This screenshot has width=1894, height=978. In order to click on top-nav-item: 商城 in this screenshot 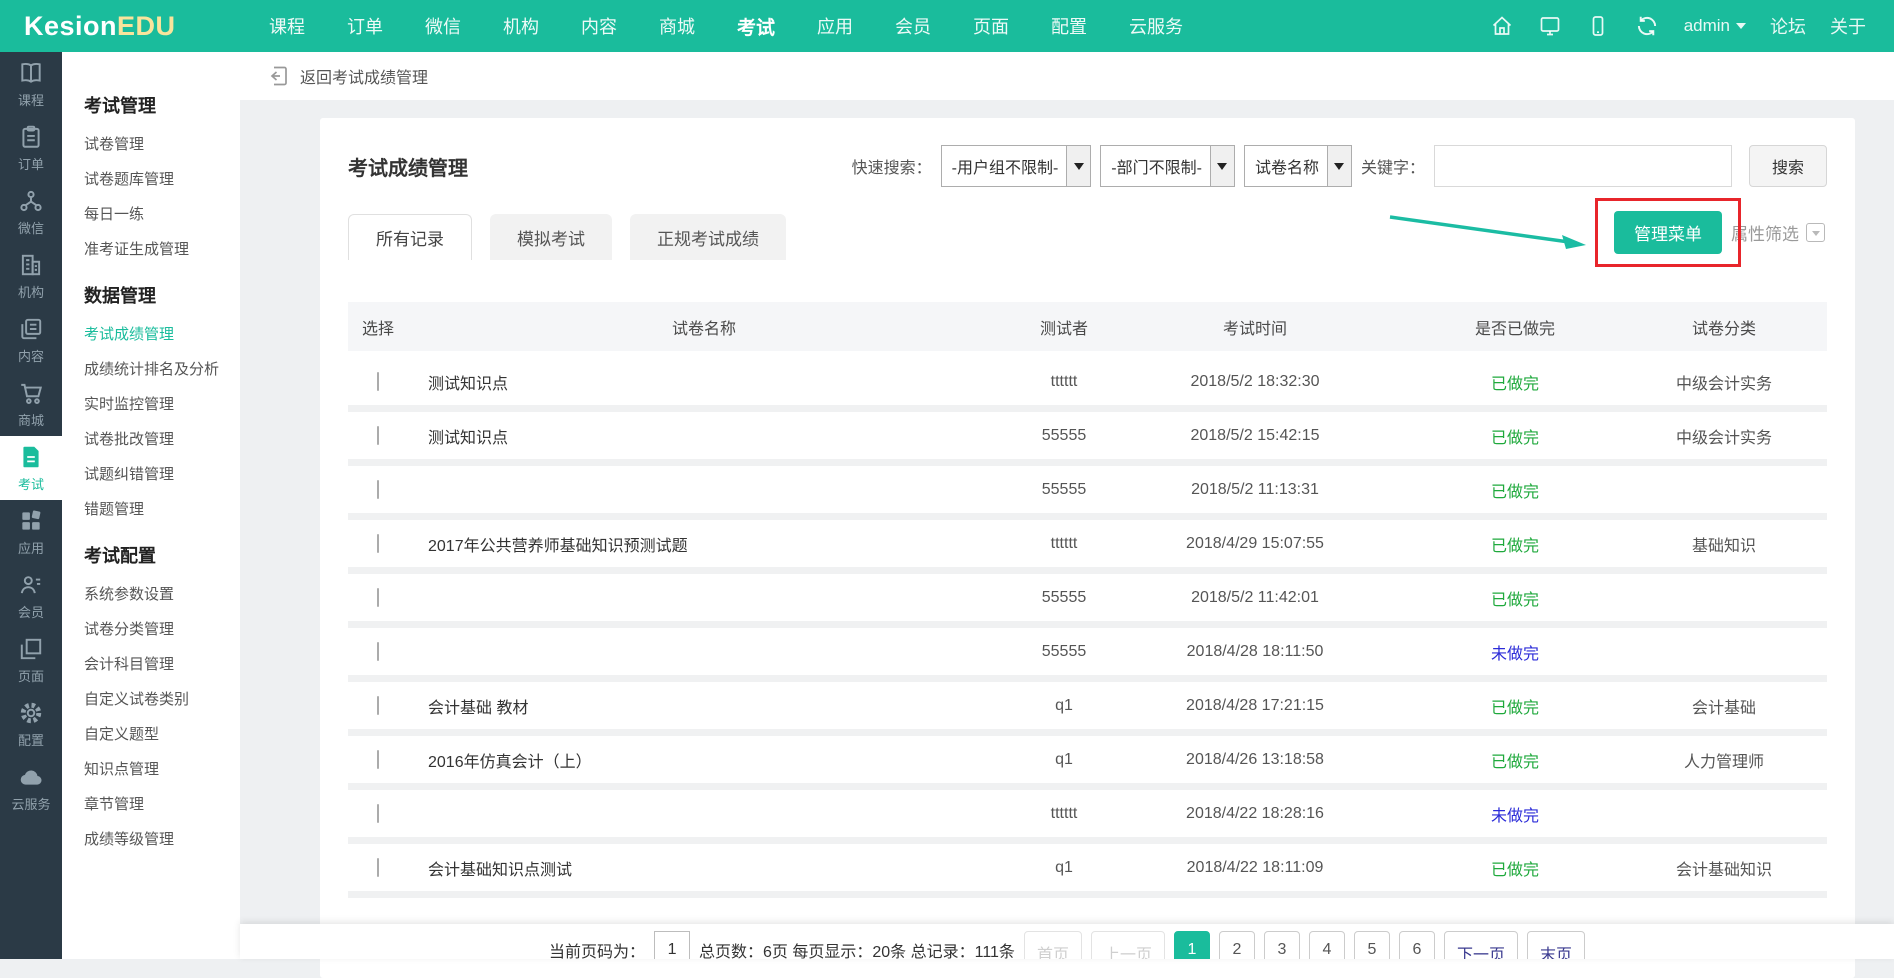, I will do `click(677, 26)`.